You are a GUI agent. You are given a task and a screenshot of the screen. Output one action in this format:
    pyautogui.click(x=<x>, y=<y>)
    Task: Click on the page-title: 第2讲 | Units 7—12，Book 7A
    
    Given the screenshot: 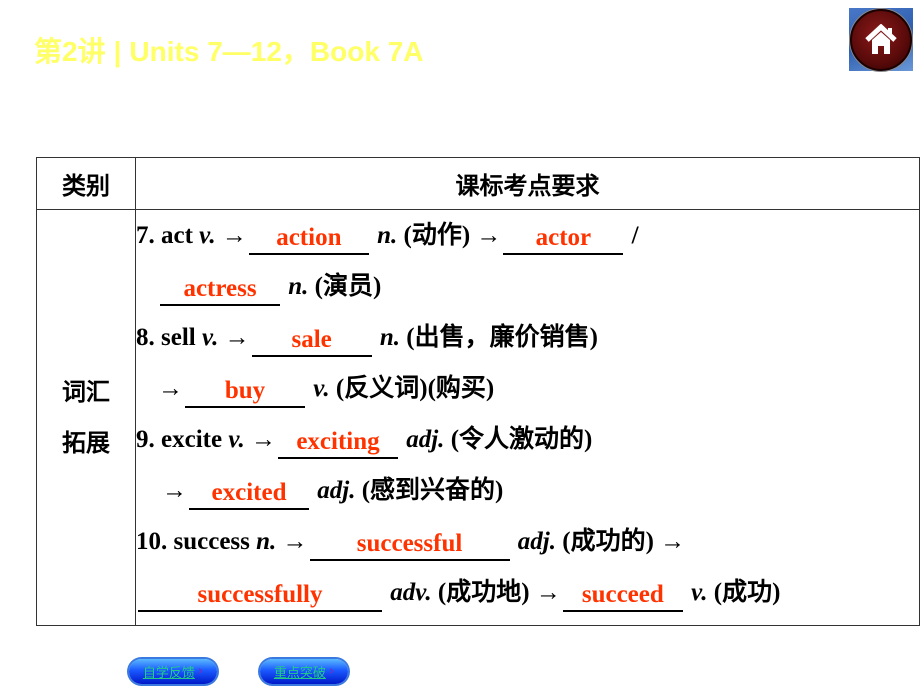 What is the action you would take?
    pyautogui.click(x=229, y=50)
    